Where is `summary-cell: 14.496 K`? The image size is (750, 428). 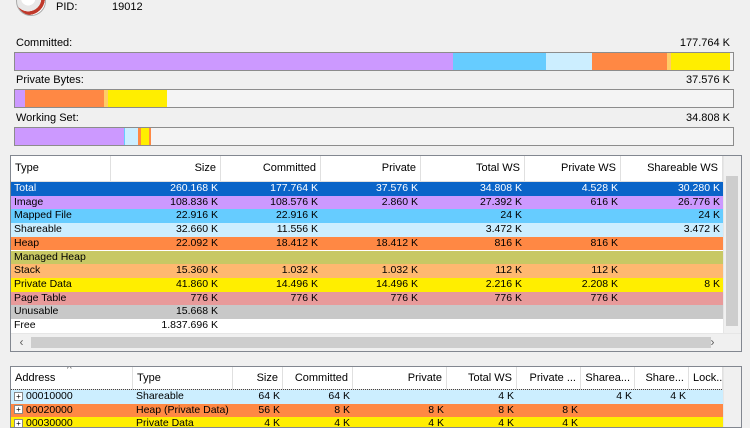 summary-cell: 14.496 K is located at coordinates (396, 283).